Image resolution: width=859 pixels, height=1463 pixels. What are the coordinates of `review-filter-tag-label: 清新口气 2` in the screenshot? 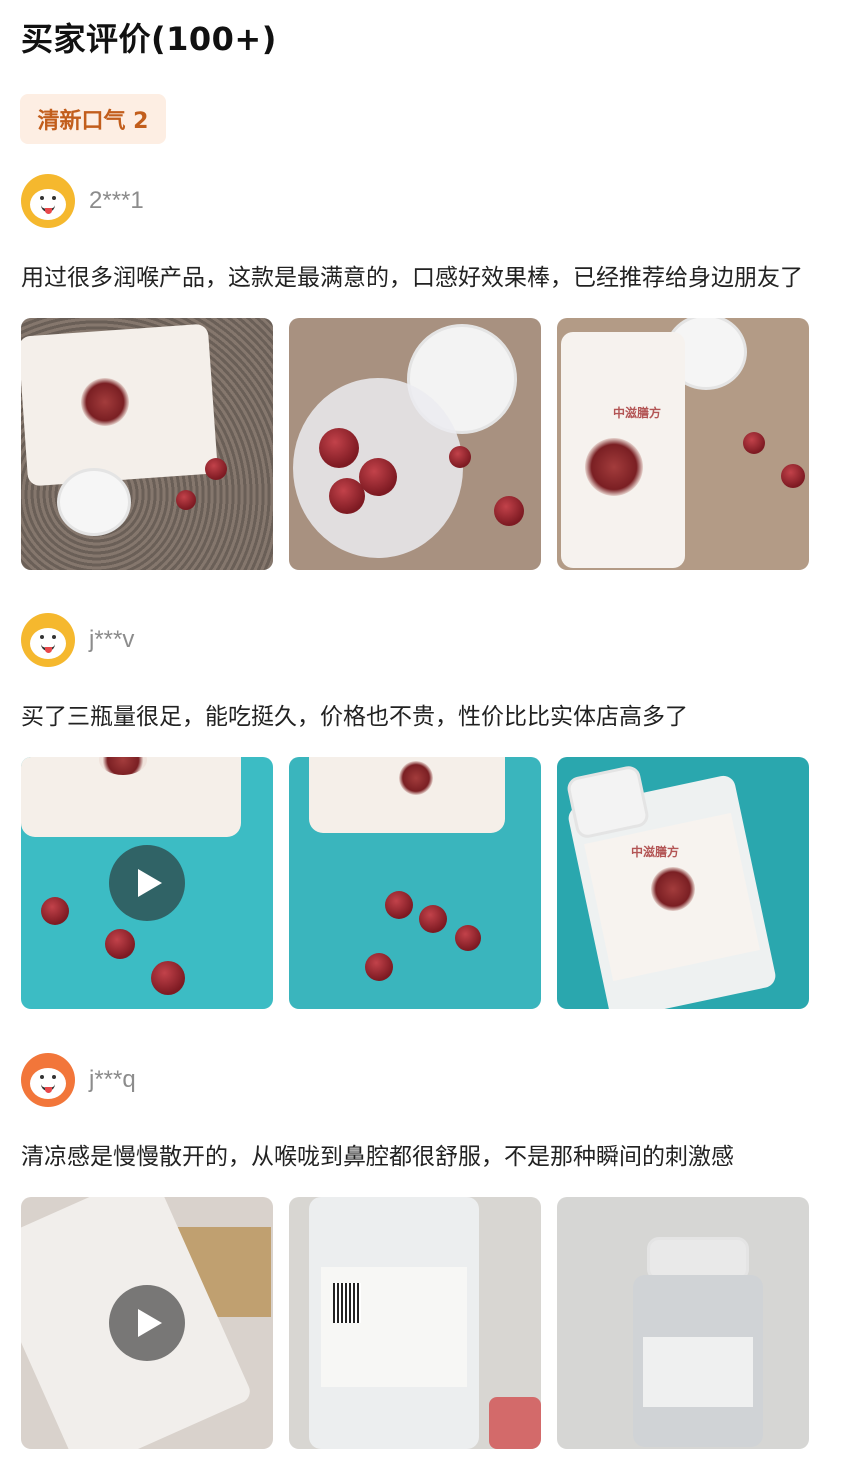 It's located at (93, 121).